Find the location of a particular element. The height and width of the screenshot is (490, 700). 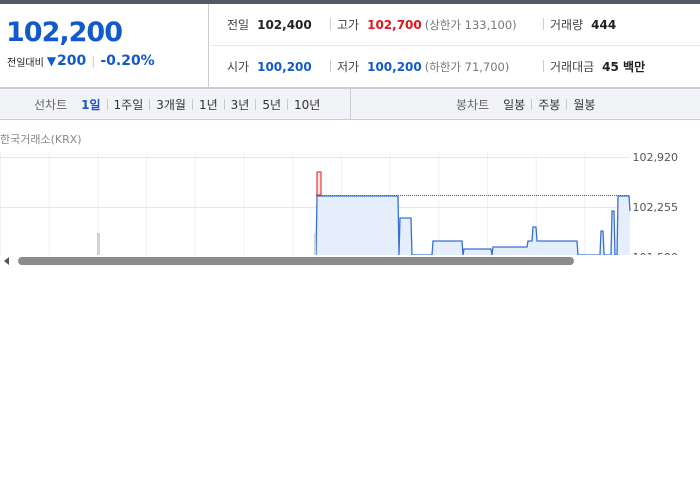

open-spike-marker is located at coordinates (319, 183).